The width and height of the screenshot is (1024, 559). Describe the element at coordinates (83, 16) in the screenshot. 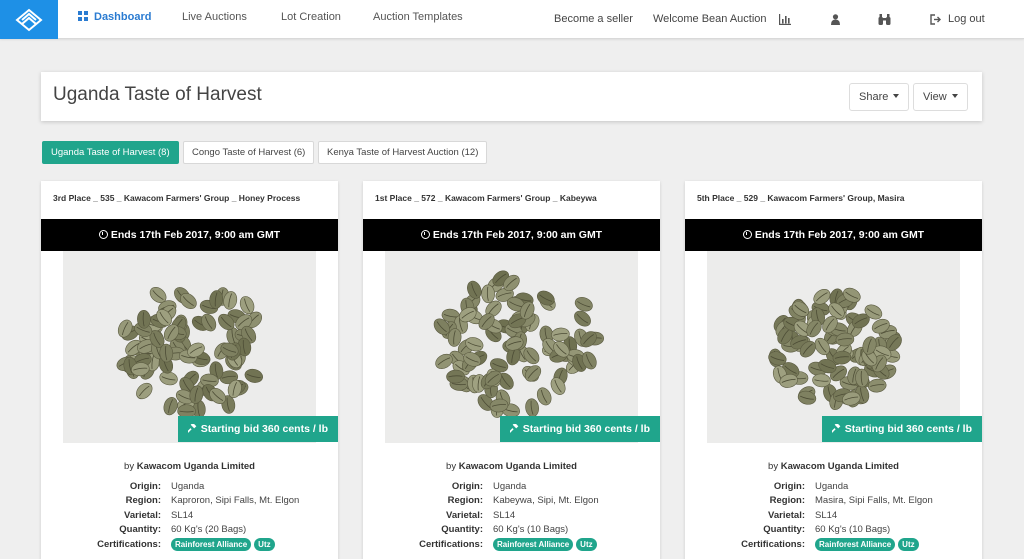

I see `grid-icon` at that location.